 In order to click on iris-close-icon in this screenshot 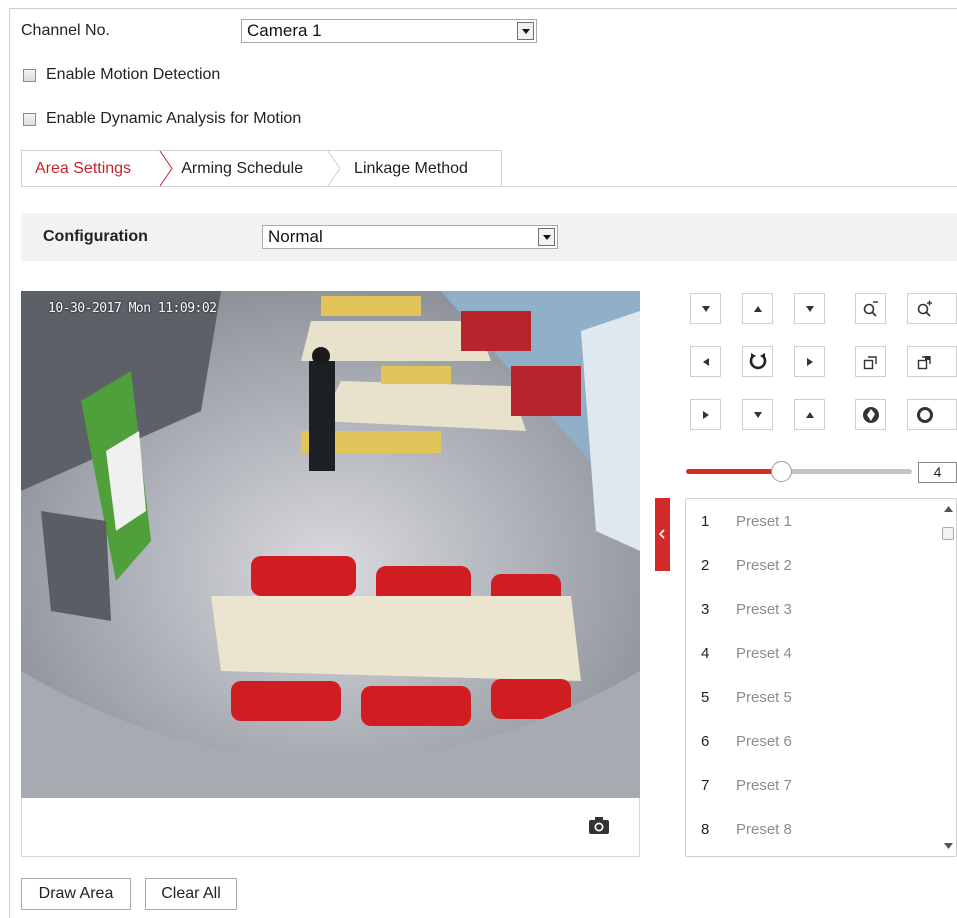, I will do `click(870, 414)`.